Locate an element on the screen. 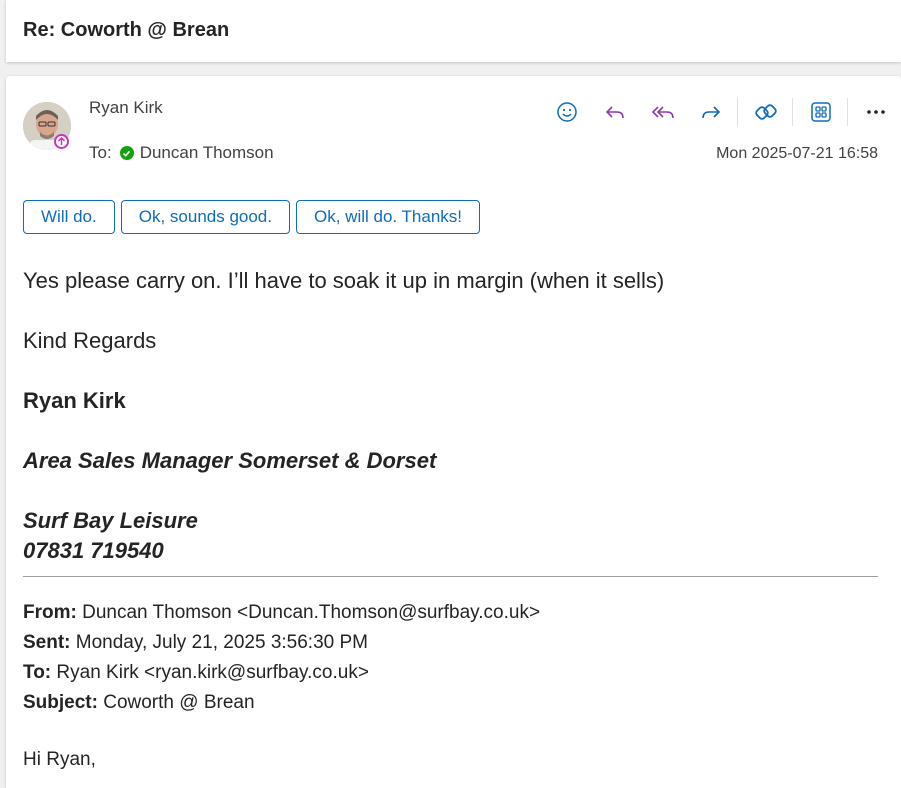 This screenshot has height=788, width=901. quoted-sent: Sent: Monday, July 21, 2025 3:56:30 PM is located at coordinates (195, 643).